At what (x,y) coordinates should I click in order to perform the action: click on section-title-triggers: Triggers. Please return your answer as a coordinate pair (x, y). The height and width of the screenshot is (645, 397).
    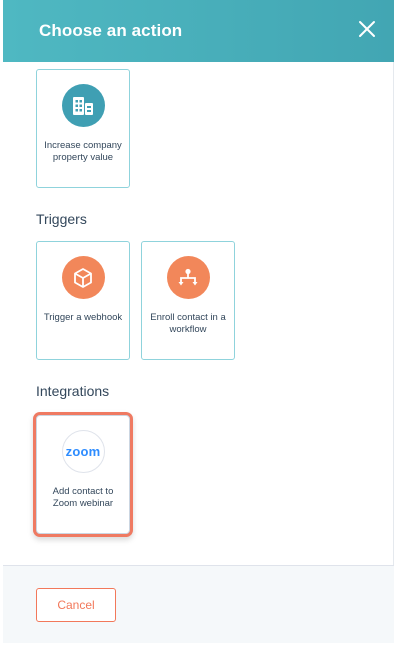
    Looking at the image, I should click on (61, 219).